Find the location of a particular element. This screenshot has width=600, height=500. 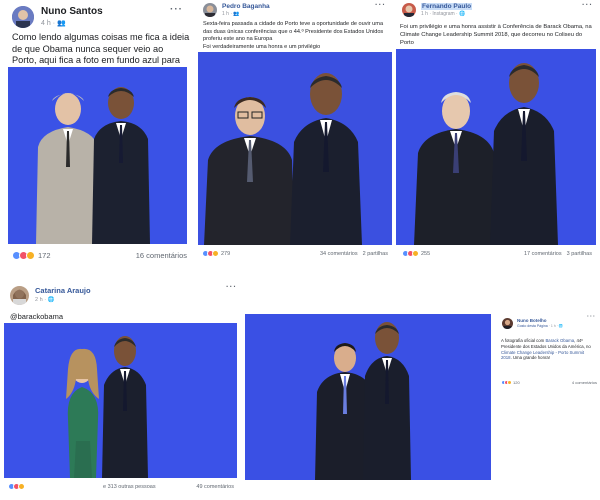

post-footer: 255 17 comentários 3 partilhas is located at coordinates (497, 253).